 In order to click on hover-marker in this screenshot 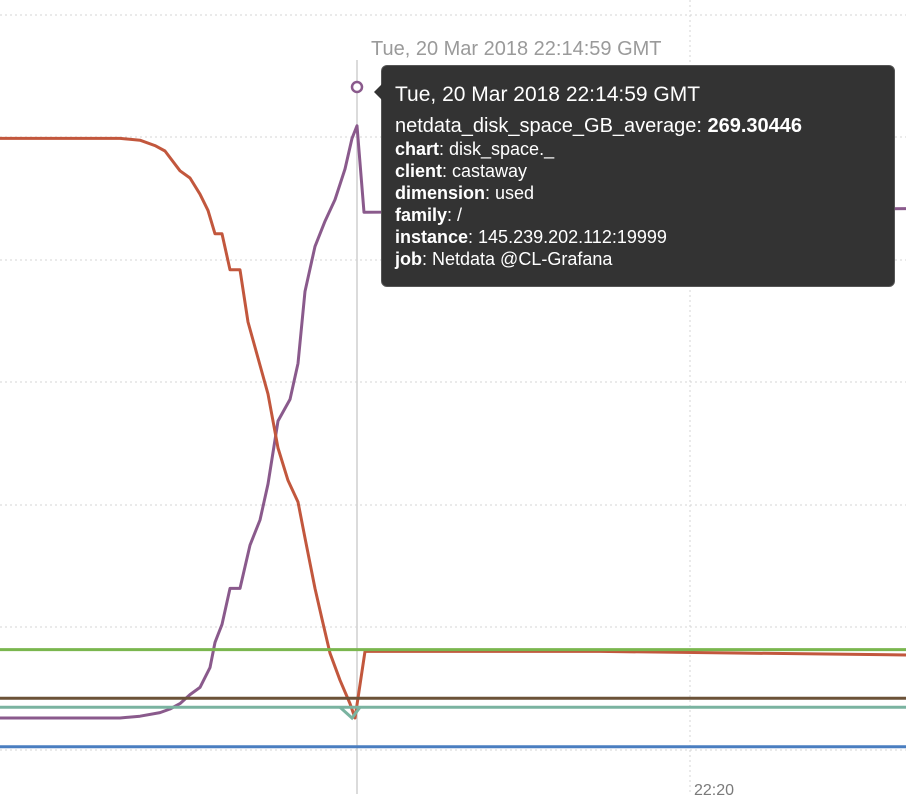, I will do `click(357, 87)`.